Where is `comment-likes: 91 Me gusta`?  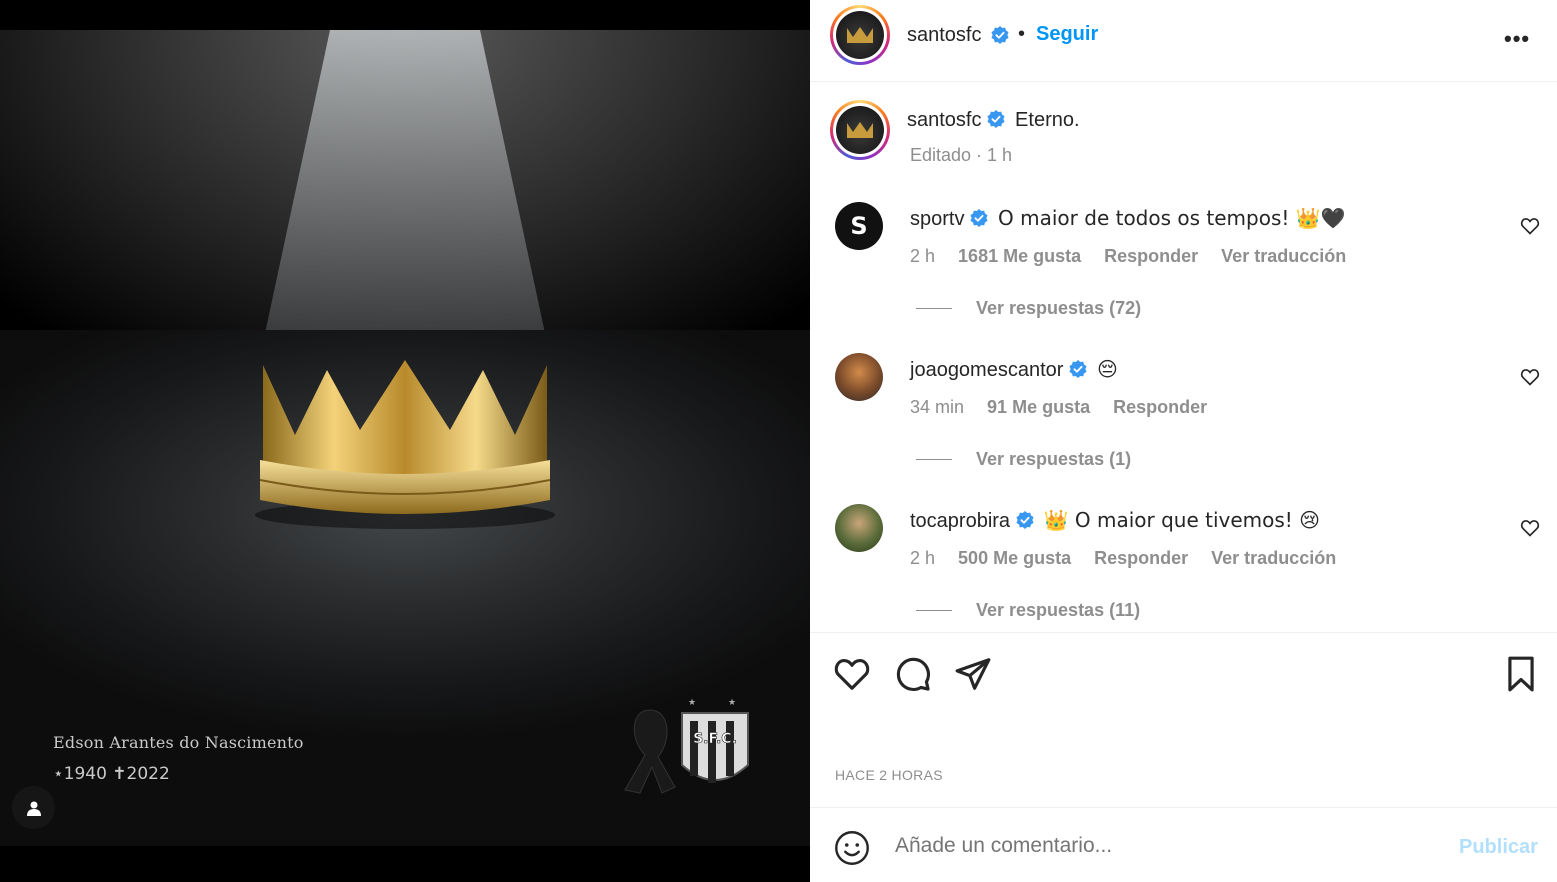 comment-likes: 91 Me gusta is located at coordinates (1038, 407).